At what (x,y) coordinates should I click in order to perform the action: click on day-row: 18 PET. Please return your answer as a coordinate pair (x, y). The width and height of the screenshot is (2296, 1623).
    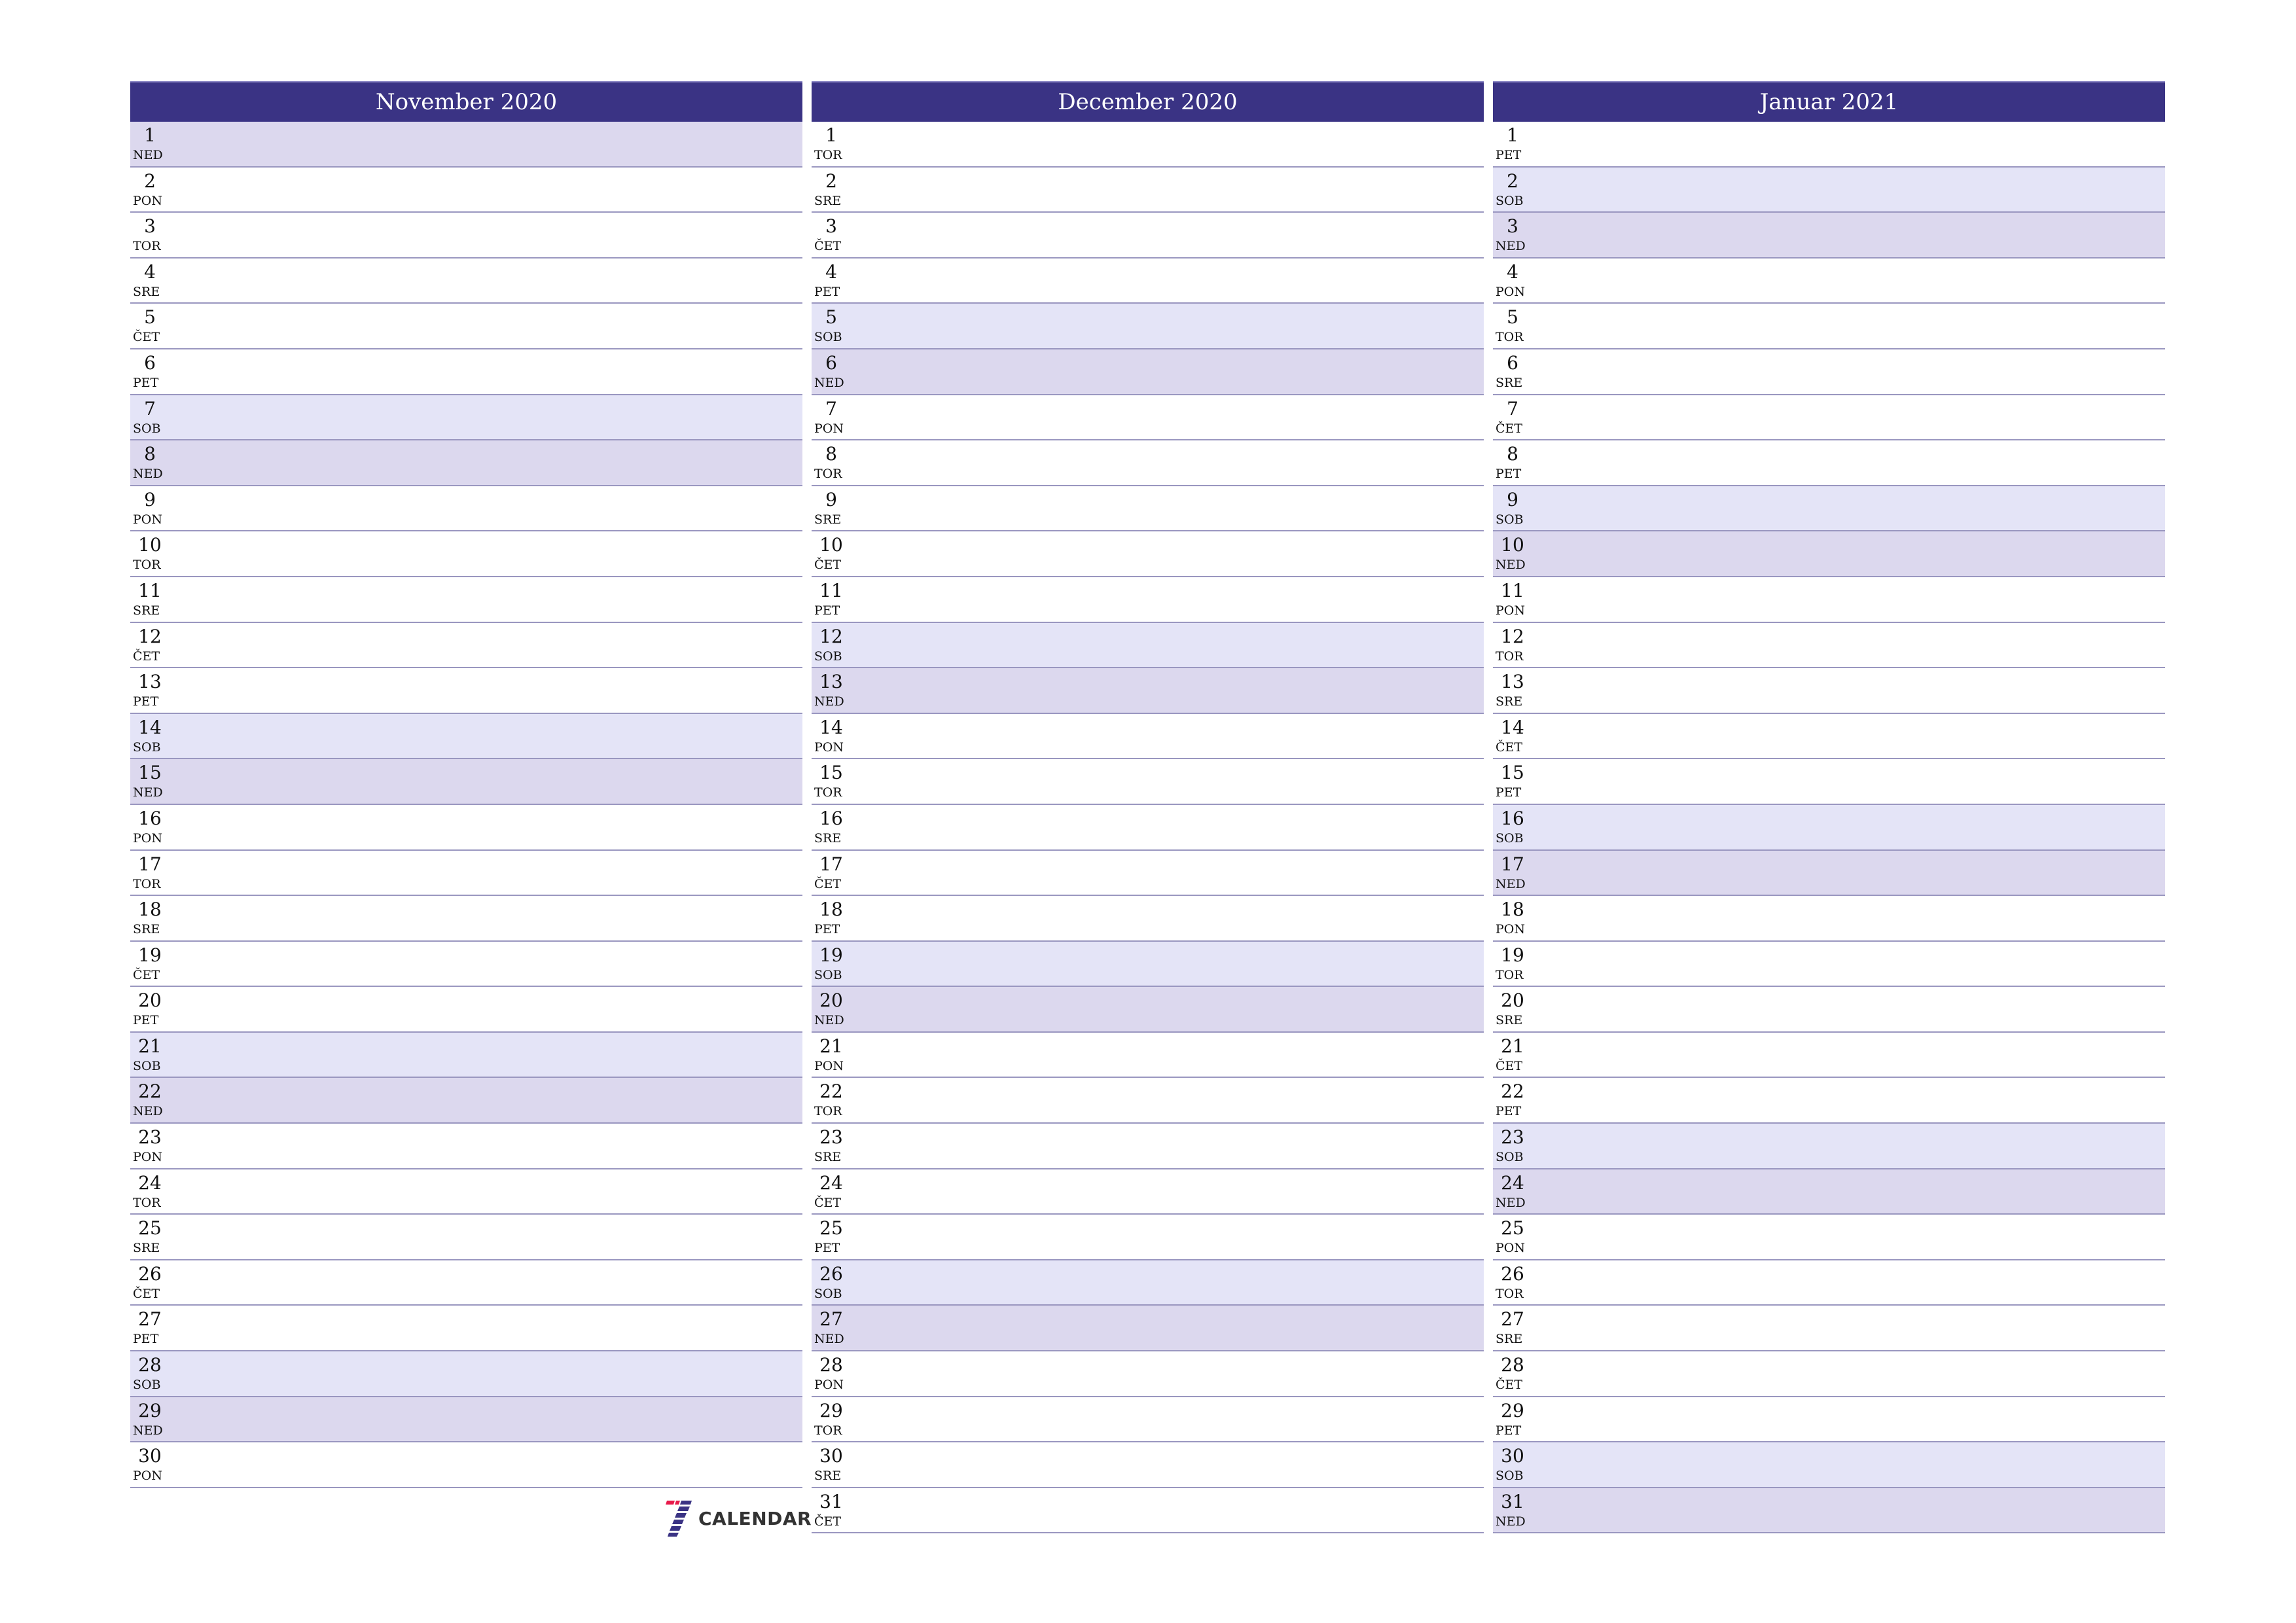
    Looking at the image, I should click on (1148, 919).